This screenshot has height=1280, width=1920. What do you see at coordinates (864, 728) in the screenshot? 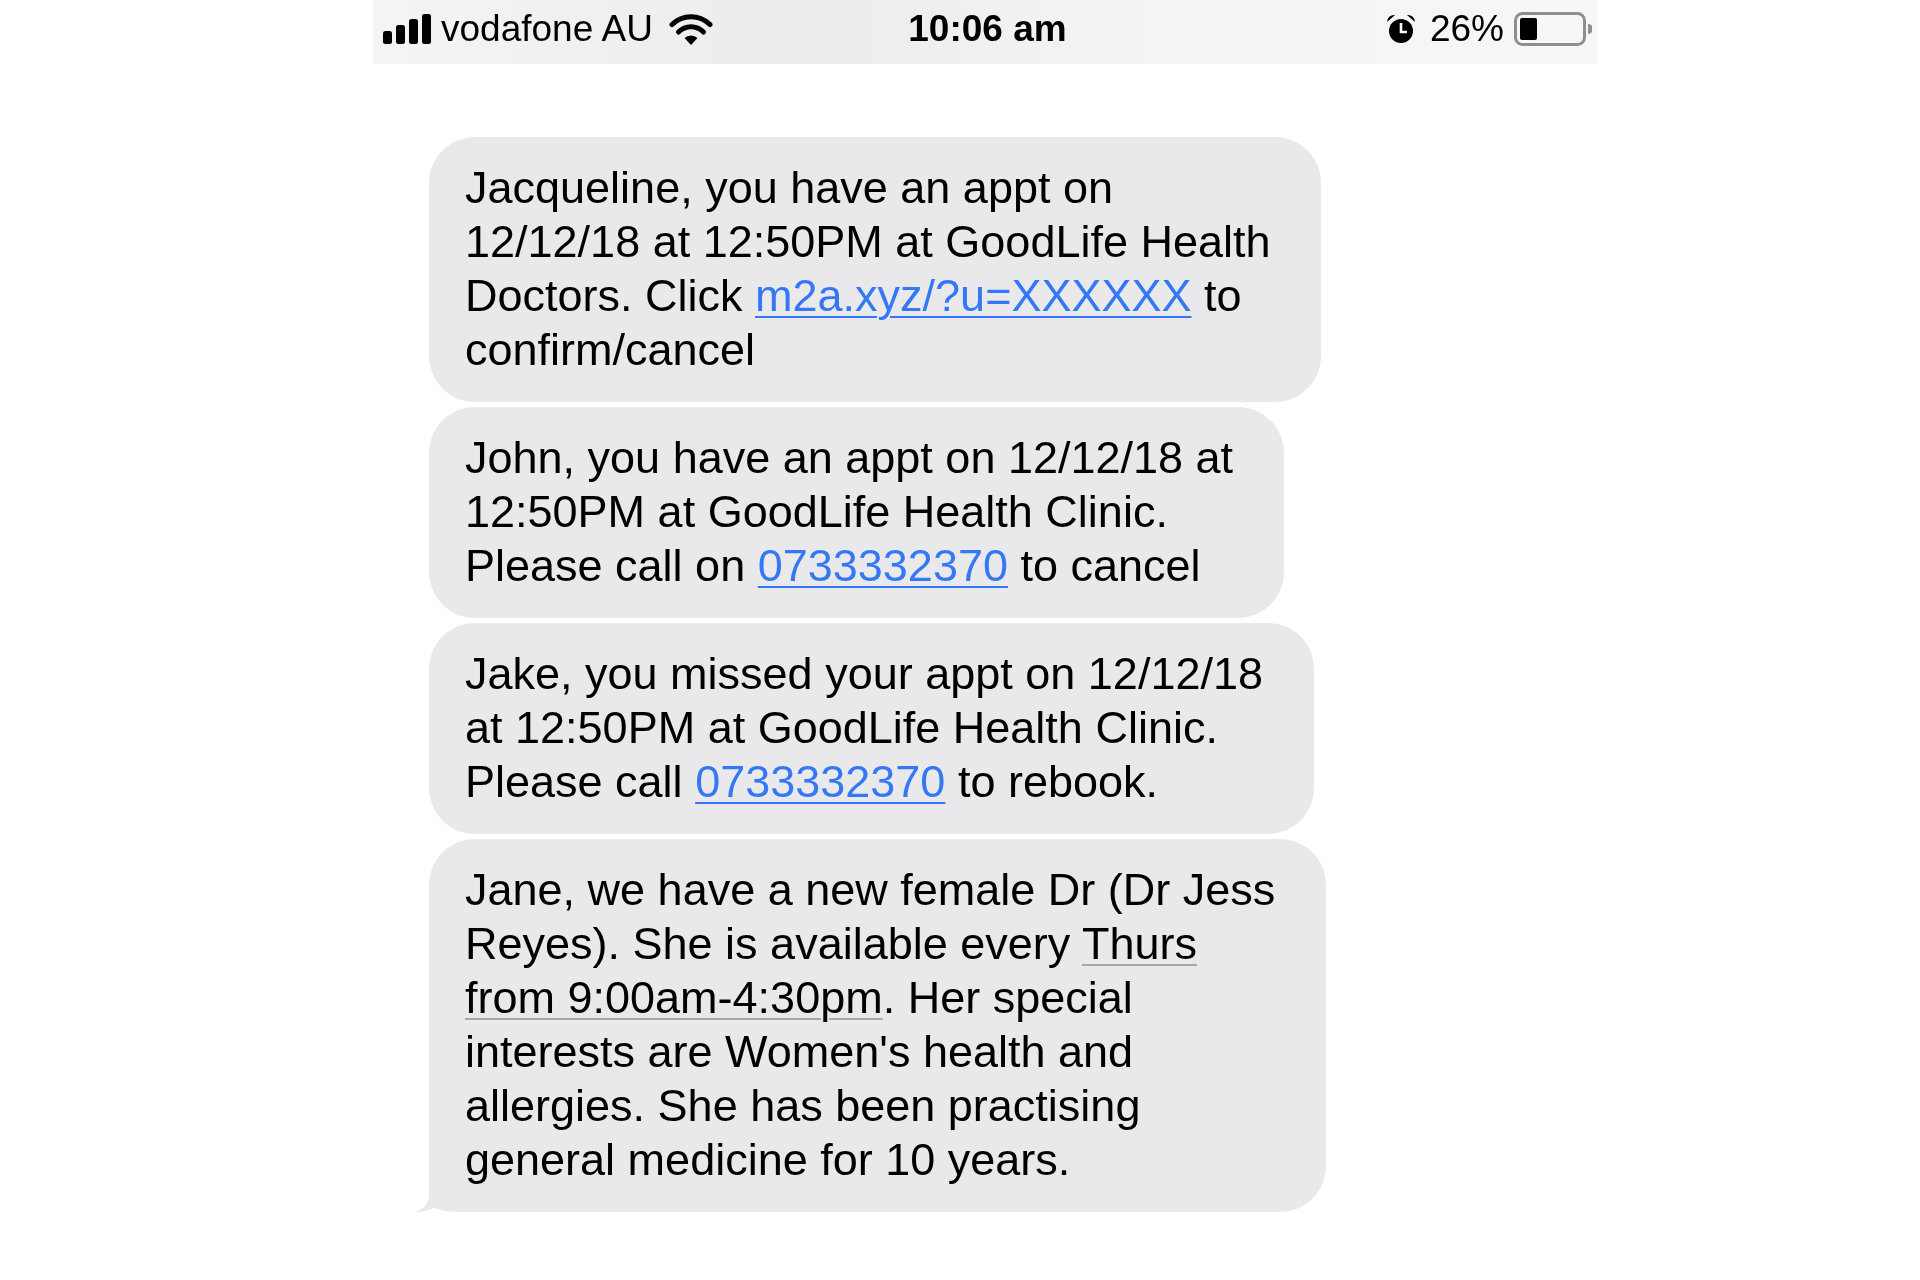
I see `message-text: Jake, you missed your appt on 12/12/18 at 12:50PM at GoodLife Health Clinic. Please call 0733332370 to rebook.` at bounding box center [864, 728].